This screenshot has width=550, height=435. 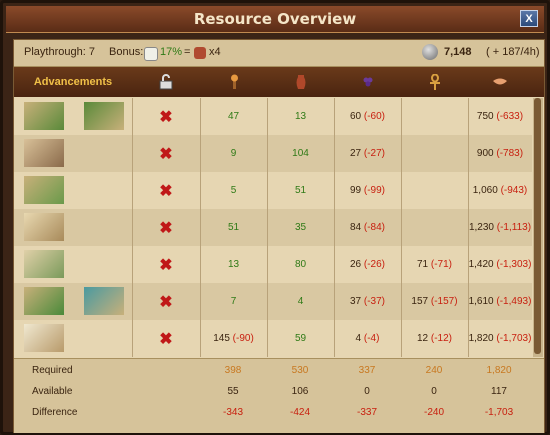 What do you see at coordinates (529, 18) in the screenshot?
I see `close-button: X` at bounding box center [529, 18].